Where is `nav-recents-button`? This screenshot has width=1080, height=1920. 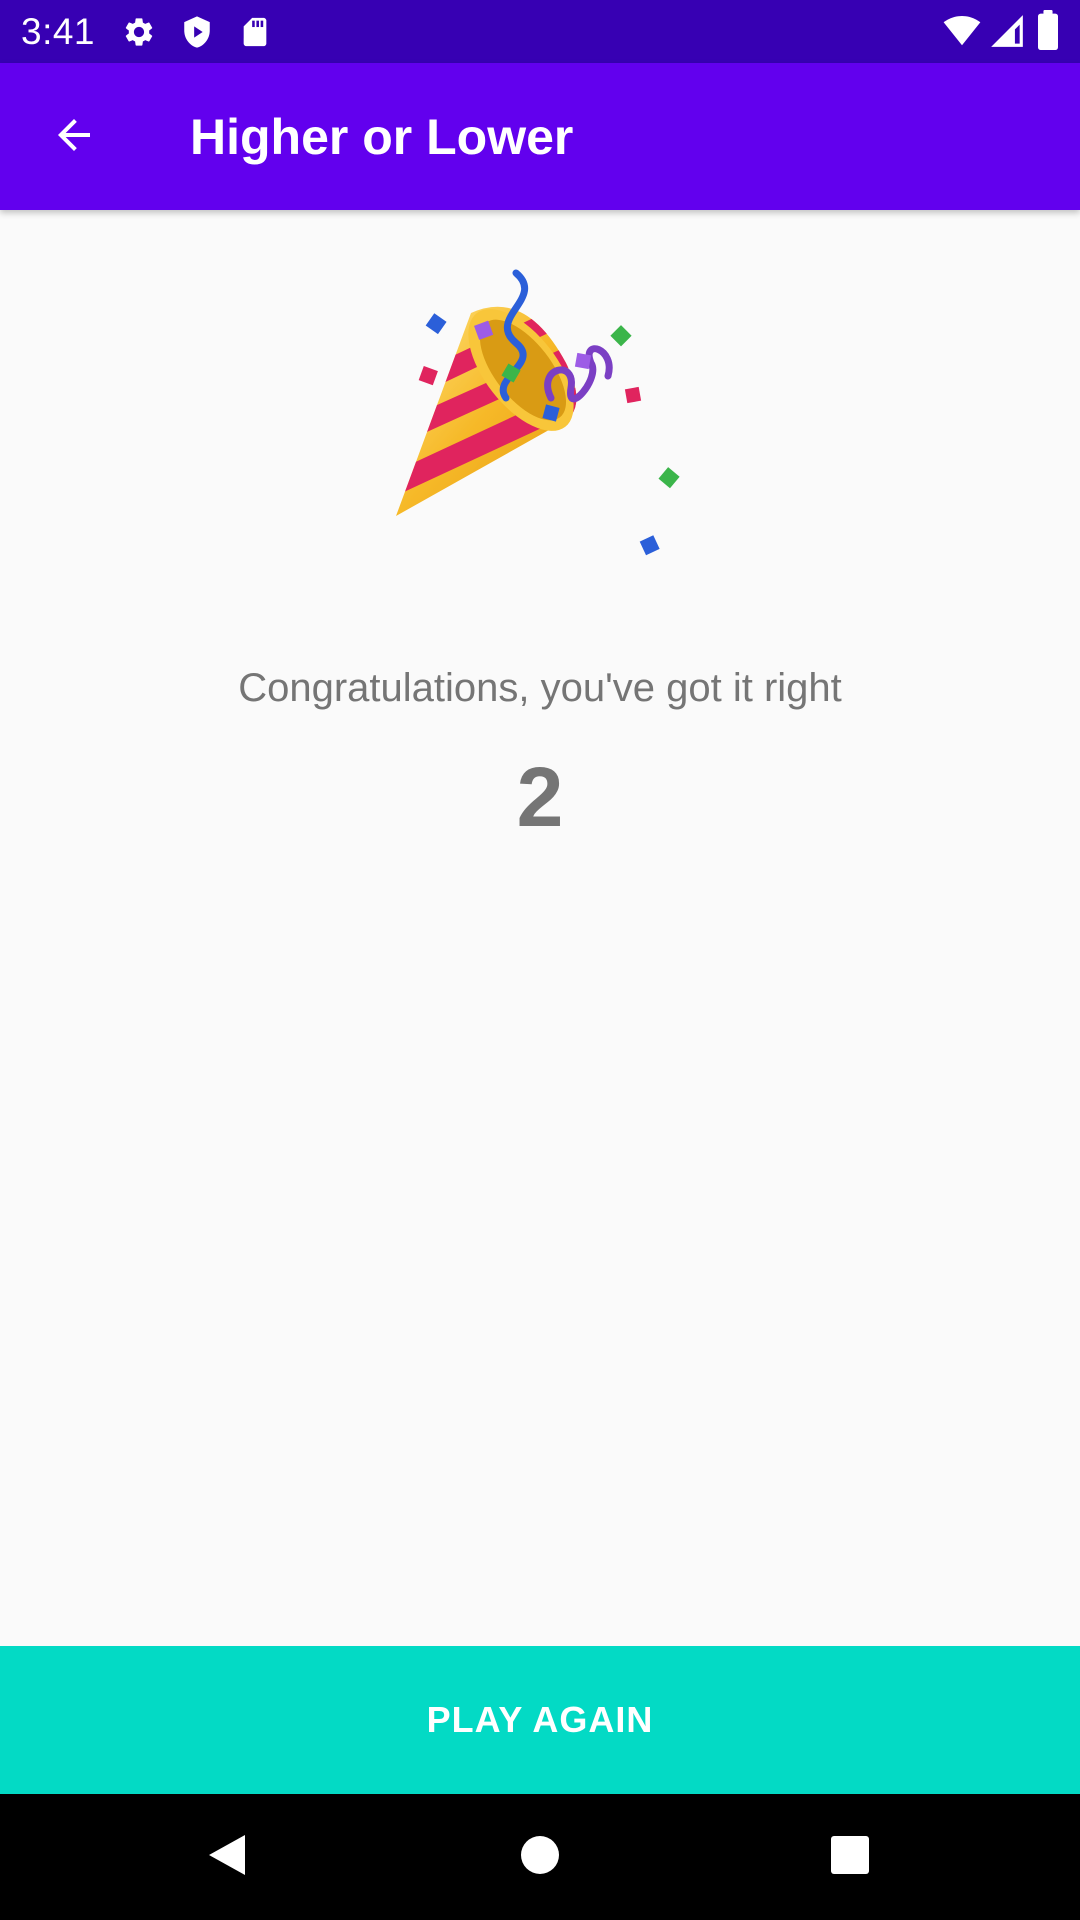
nav-recents-button is located at coordinates (850, 1857).